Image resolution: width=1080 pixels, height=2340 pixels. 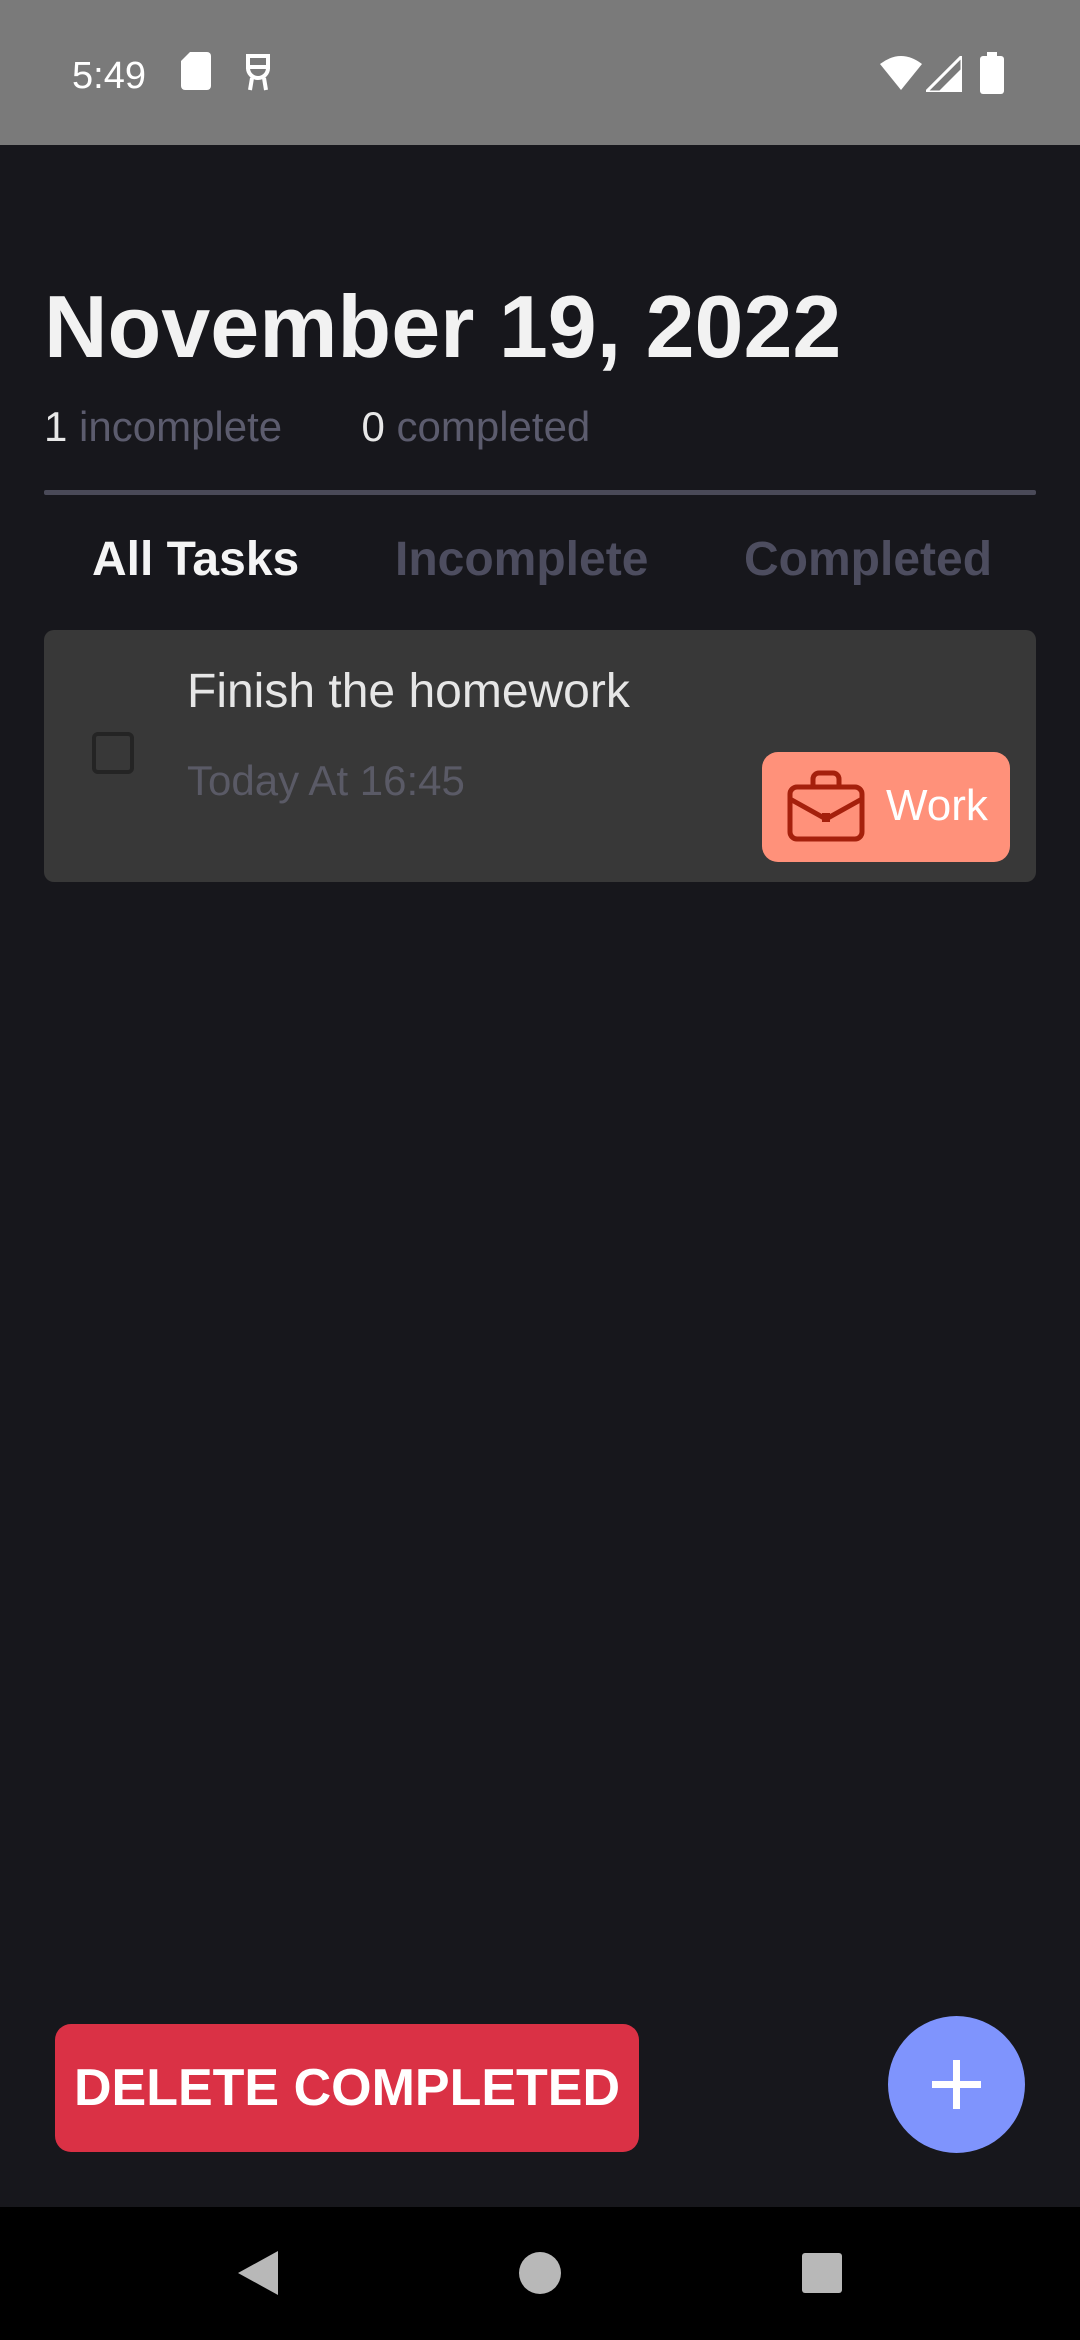 What do you see at coordinates (868, 560) in the screenshot?
I see `tab-completed: Completed` at bounding box center [868, 560].